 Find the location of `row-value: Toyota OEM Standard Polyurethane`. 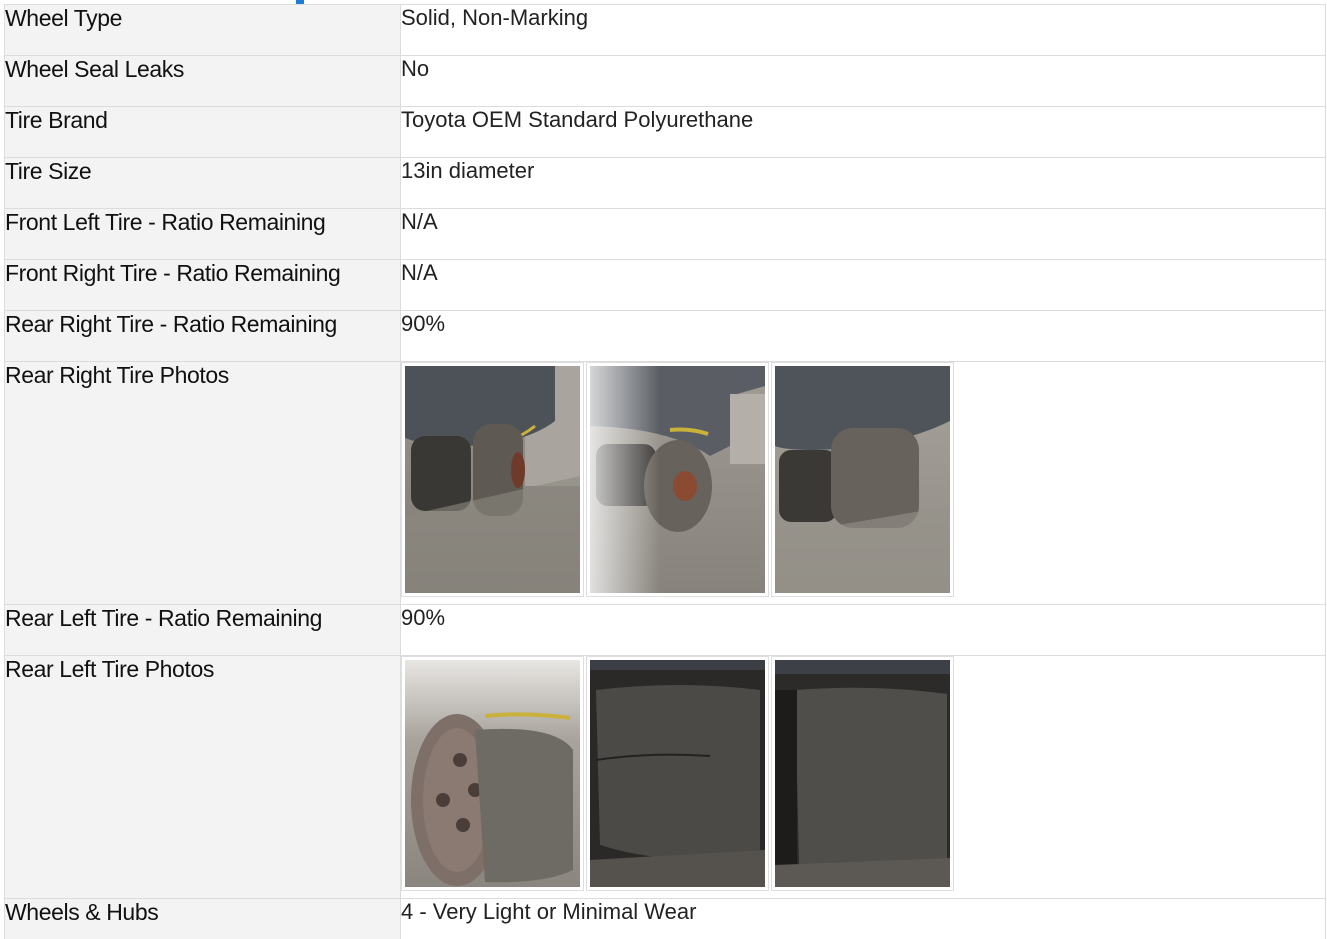

row-value: Toyota OEM Standard Polyurethane is located at coordinates (863, 132).